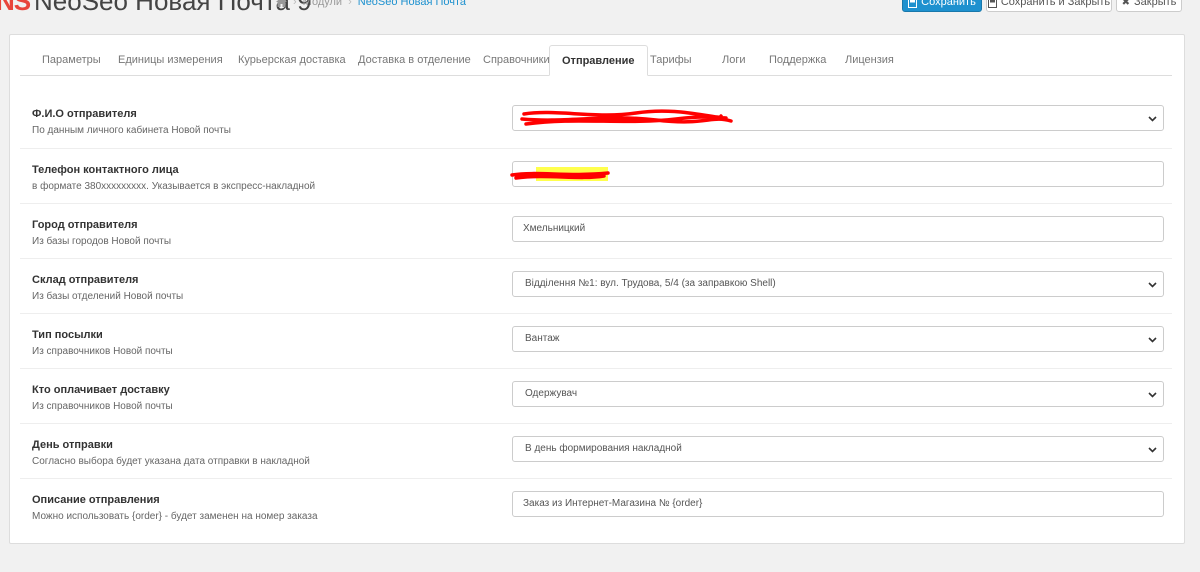  What do you see at coordinates (551, 393) in the screenshot?
I see `select-value: Одержувач` at bounding box center [551, 393].